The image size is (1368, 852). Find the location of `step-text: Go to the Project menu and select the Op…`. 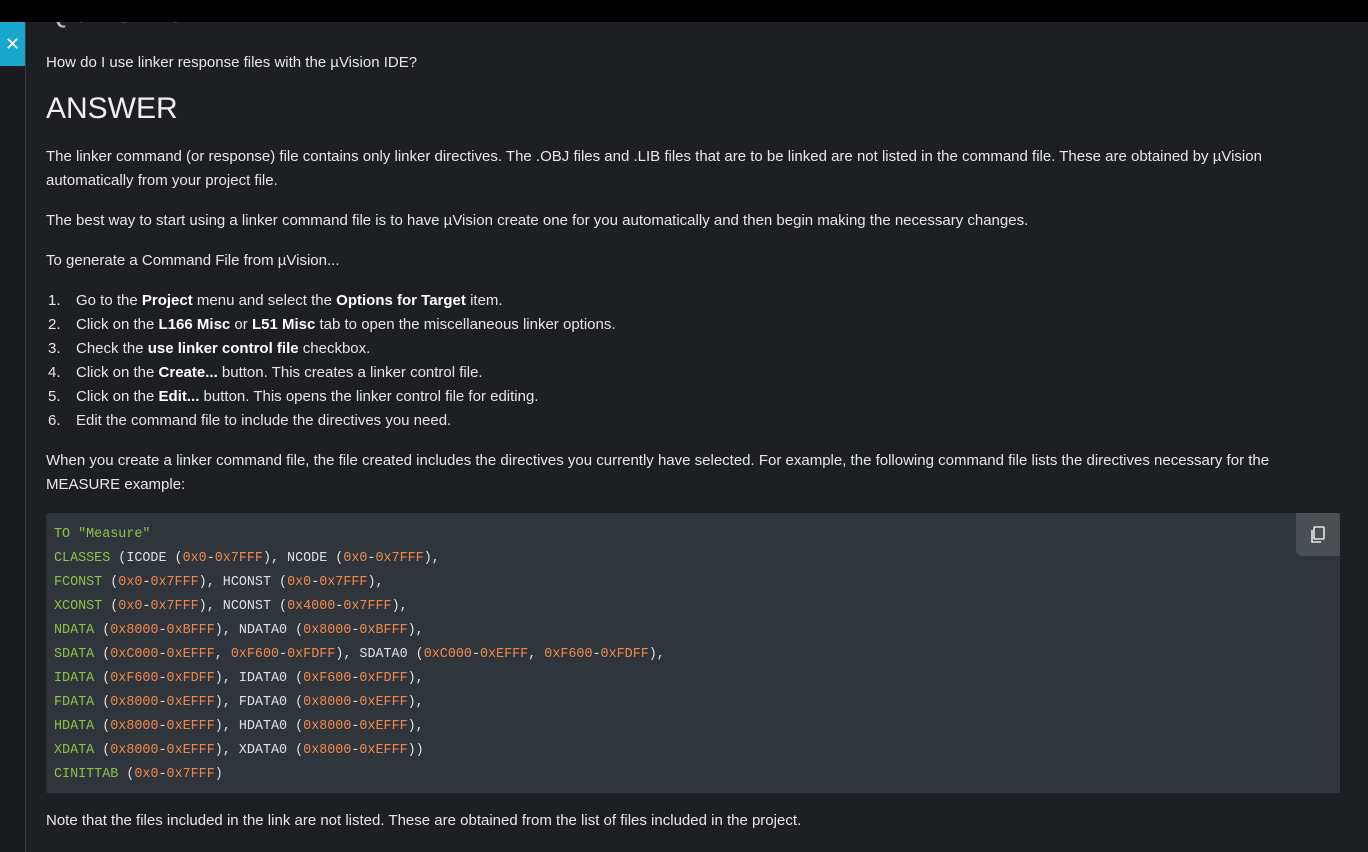

step-text: Go to the Project menu and select the Op… is located at coordinates (289, 301).